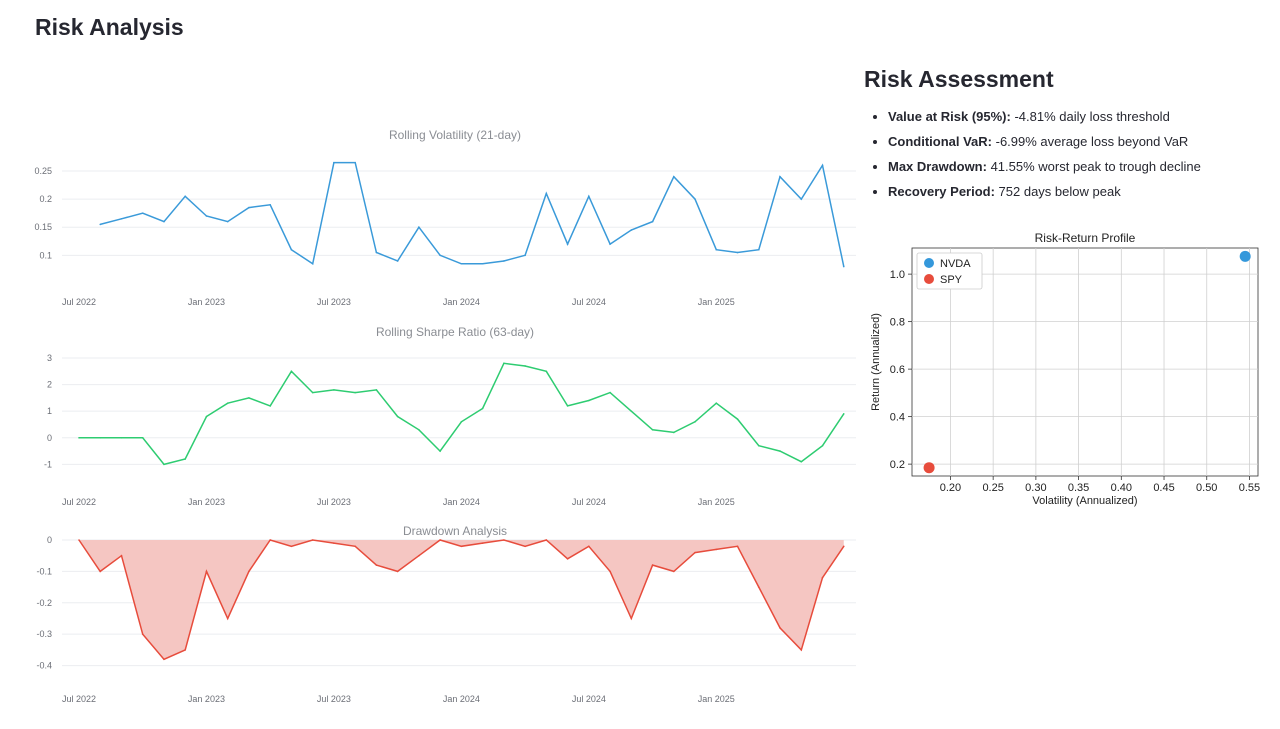 The height and width of the screenshot is (729, 1280). Describe the element at coordinates (44, 666) in the screenshot. I see `y-tick-label: -0.4` at that location.